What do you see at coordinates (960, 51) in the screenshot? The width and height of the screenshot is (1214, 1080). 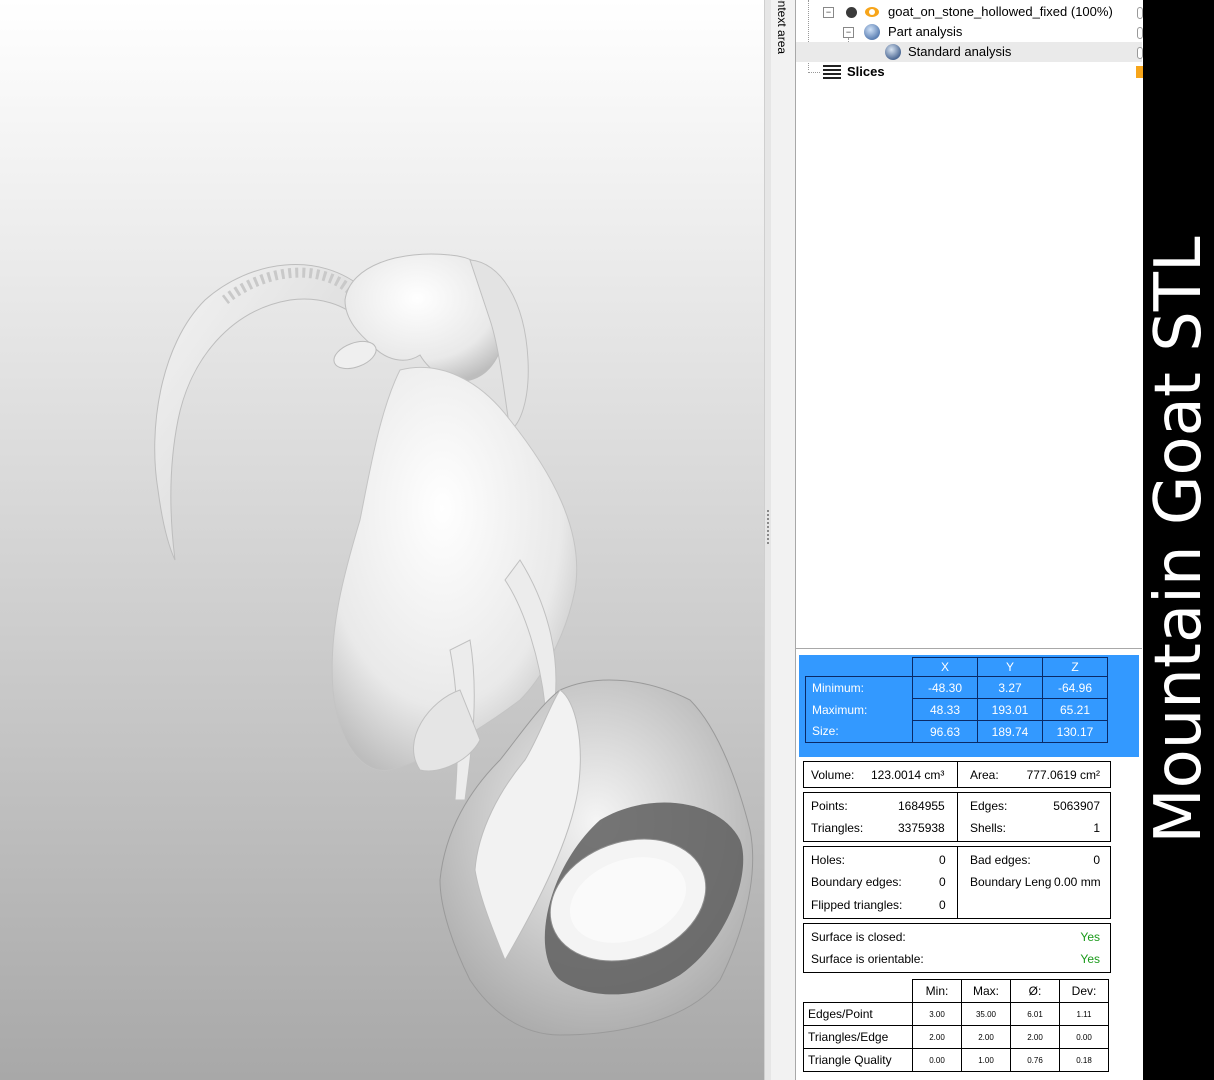 I see `tree-item-standard-analysis-label: Standard analysis` at bounding box center [960, 51].